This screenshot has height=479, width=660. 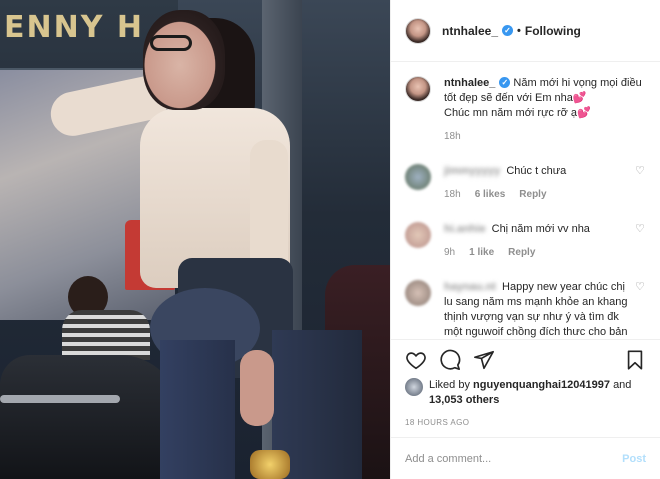 I want to click on comment-text: Chúc t chưa, so click(x=536, y=171).